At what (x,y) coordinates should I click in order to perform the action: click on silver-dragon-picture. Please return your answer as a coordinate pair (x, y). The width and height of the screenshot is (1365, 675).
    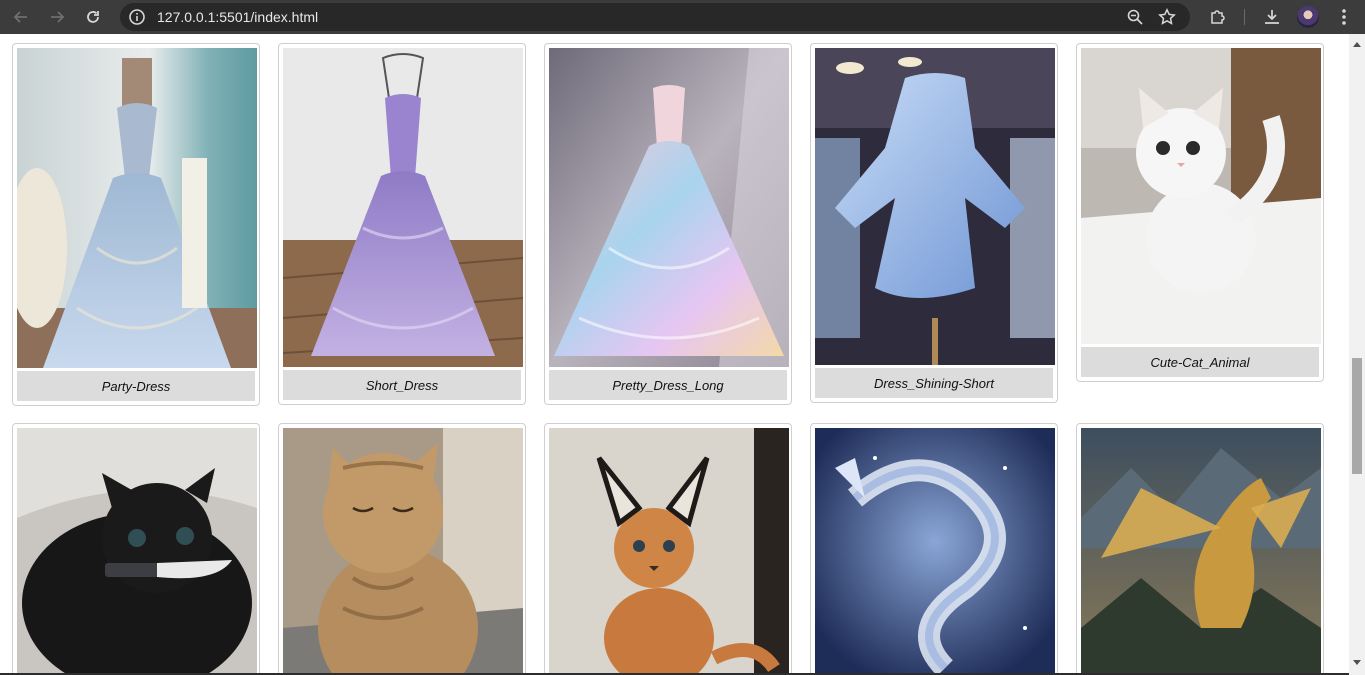
    Looking at the image, I should click on (935, 551).